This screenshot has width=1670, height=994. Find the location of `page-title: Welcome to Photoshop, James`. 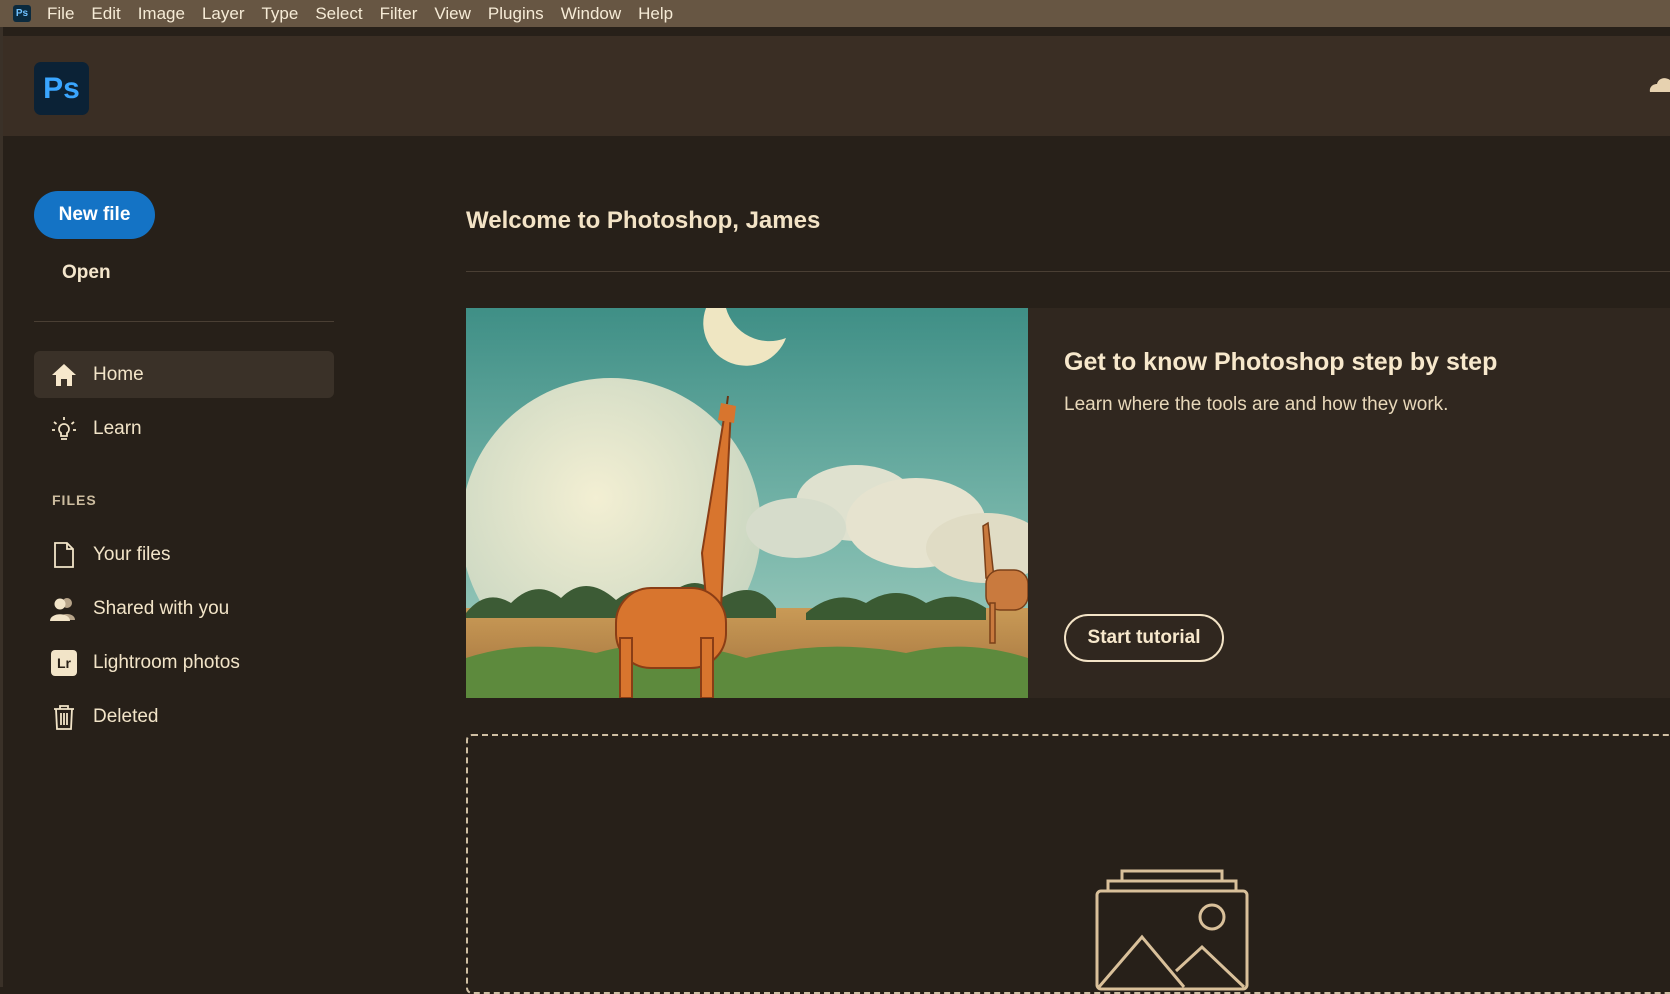

page-title: Welcome to Photoshop, James is located at coordinates (643, 220).